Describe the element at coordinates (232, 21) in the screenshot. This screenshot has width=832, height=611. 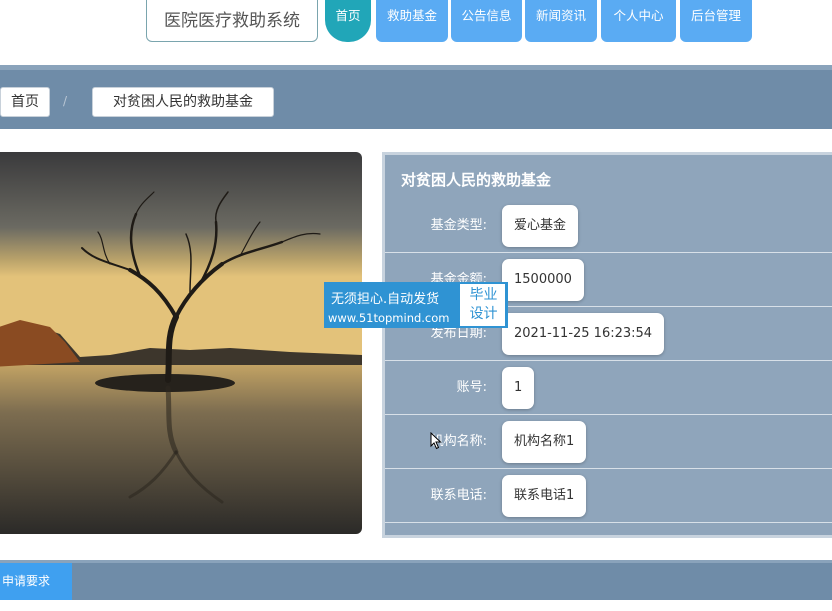
I see `site-title: 医院医疗救助系统` at that location.